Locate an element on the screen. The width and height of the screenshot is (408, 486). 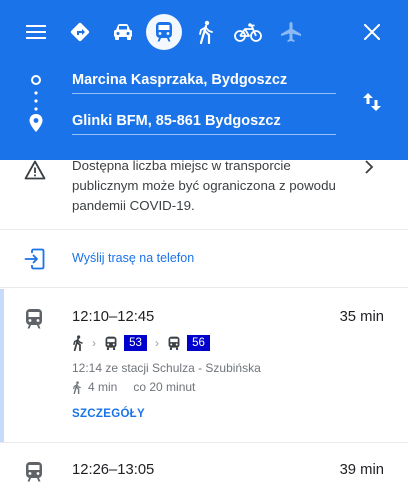
close-button is located at coordinates (372, 32).